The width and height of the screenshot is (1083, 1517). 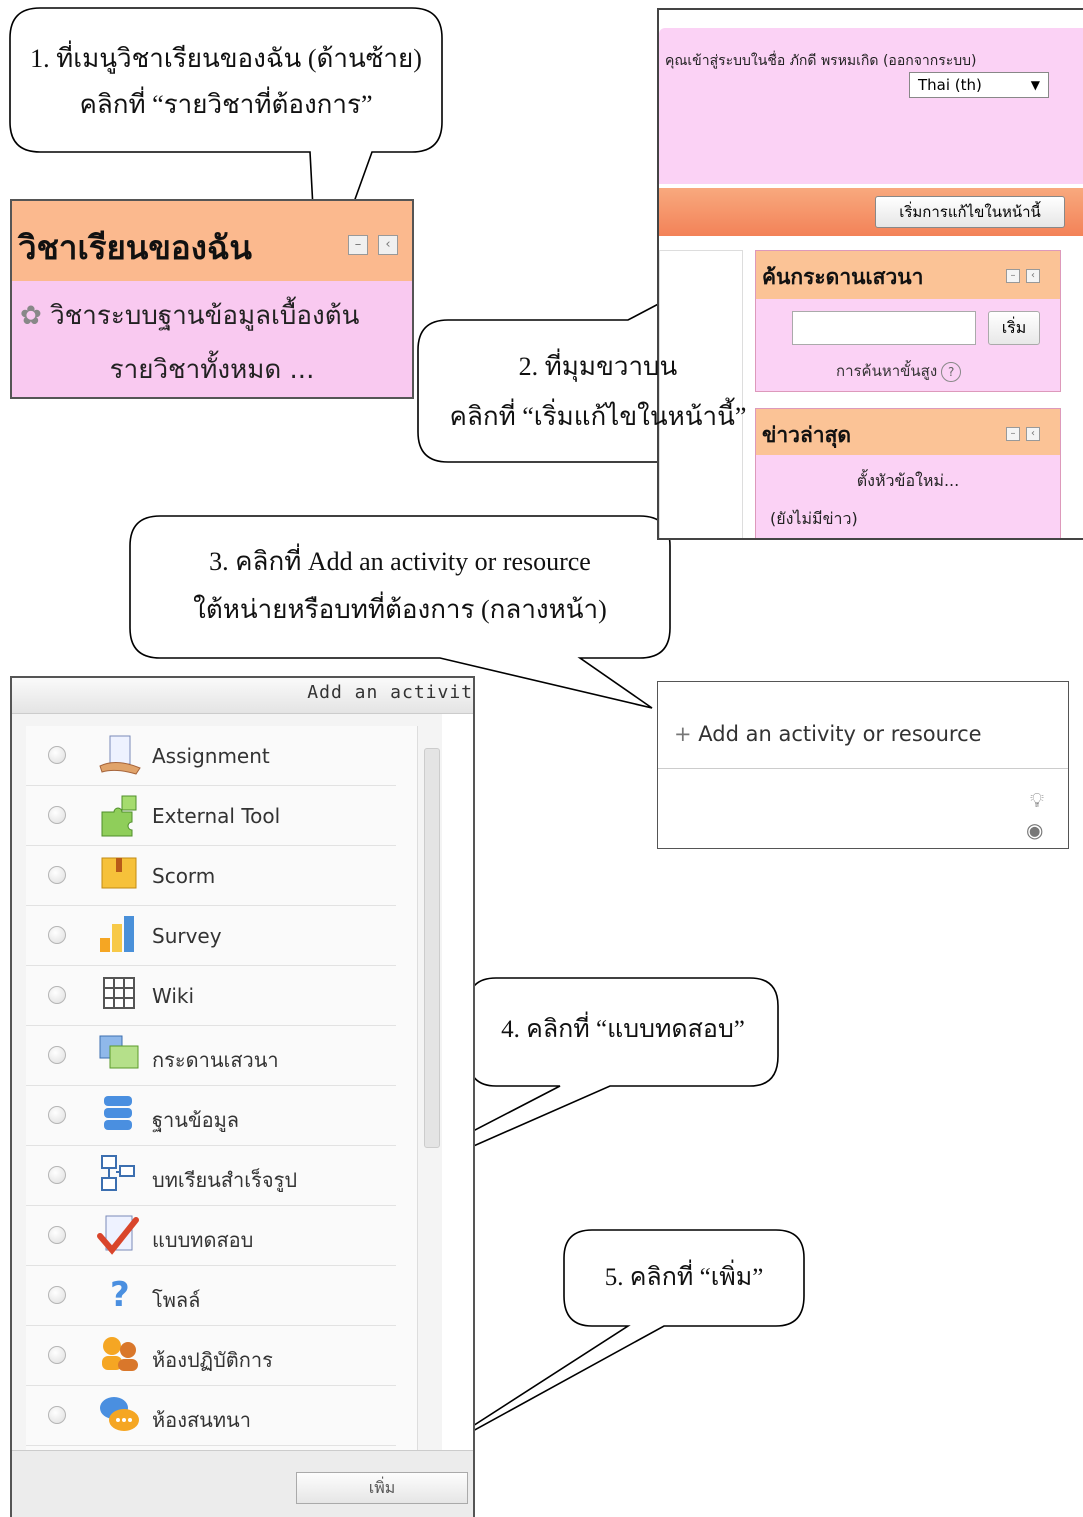 What do you see at coordinates (226, 104) in the screenshot?
I see `callout-1-line2: คลิกที่ “รายวิชาที่ต้องการ”` at bounding box center [226, 104].